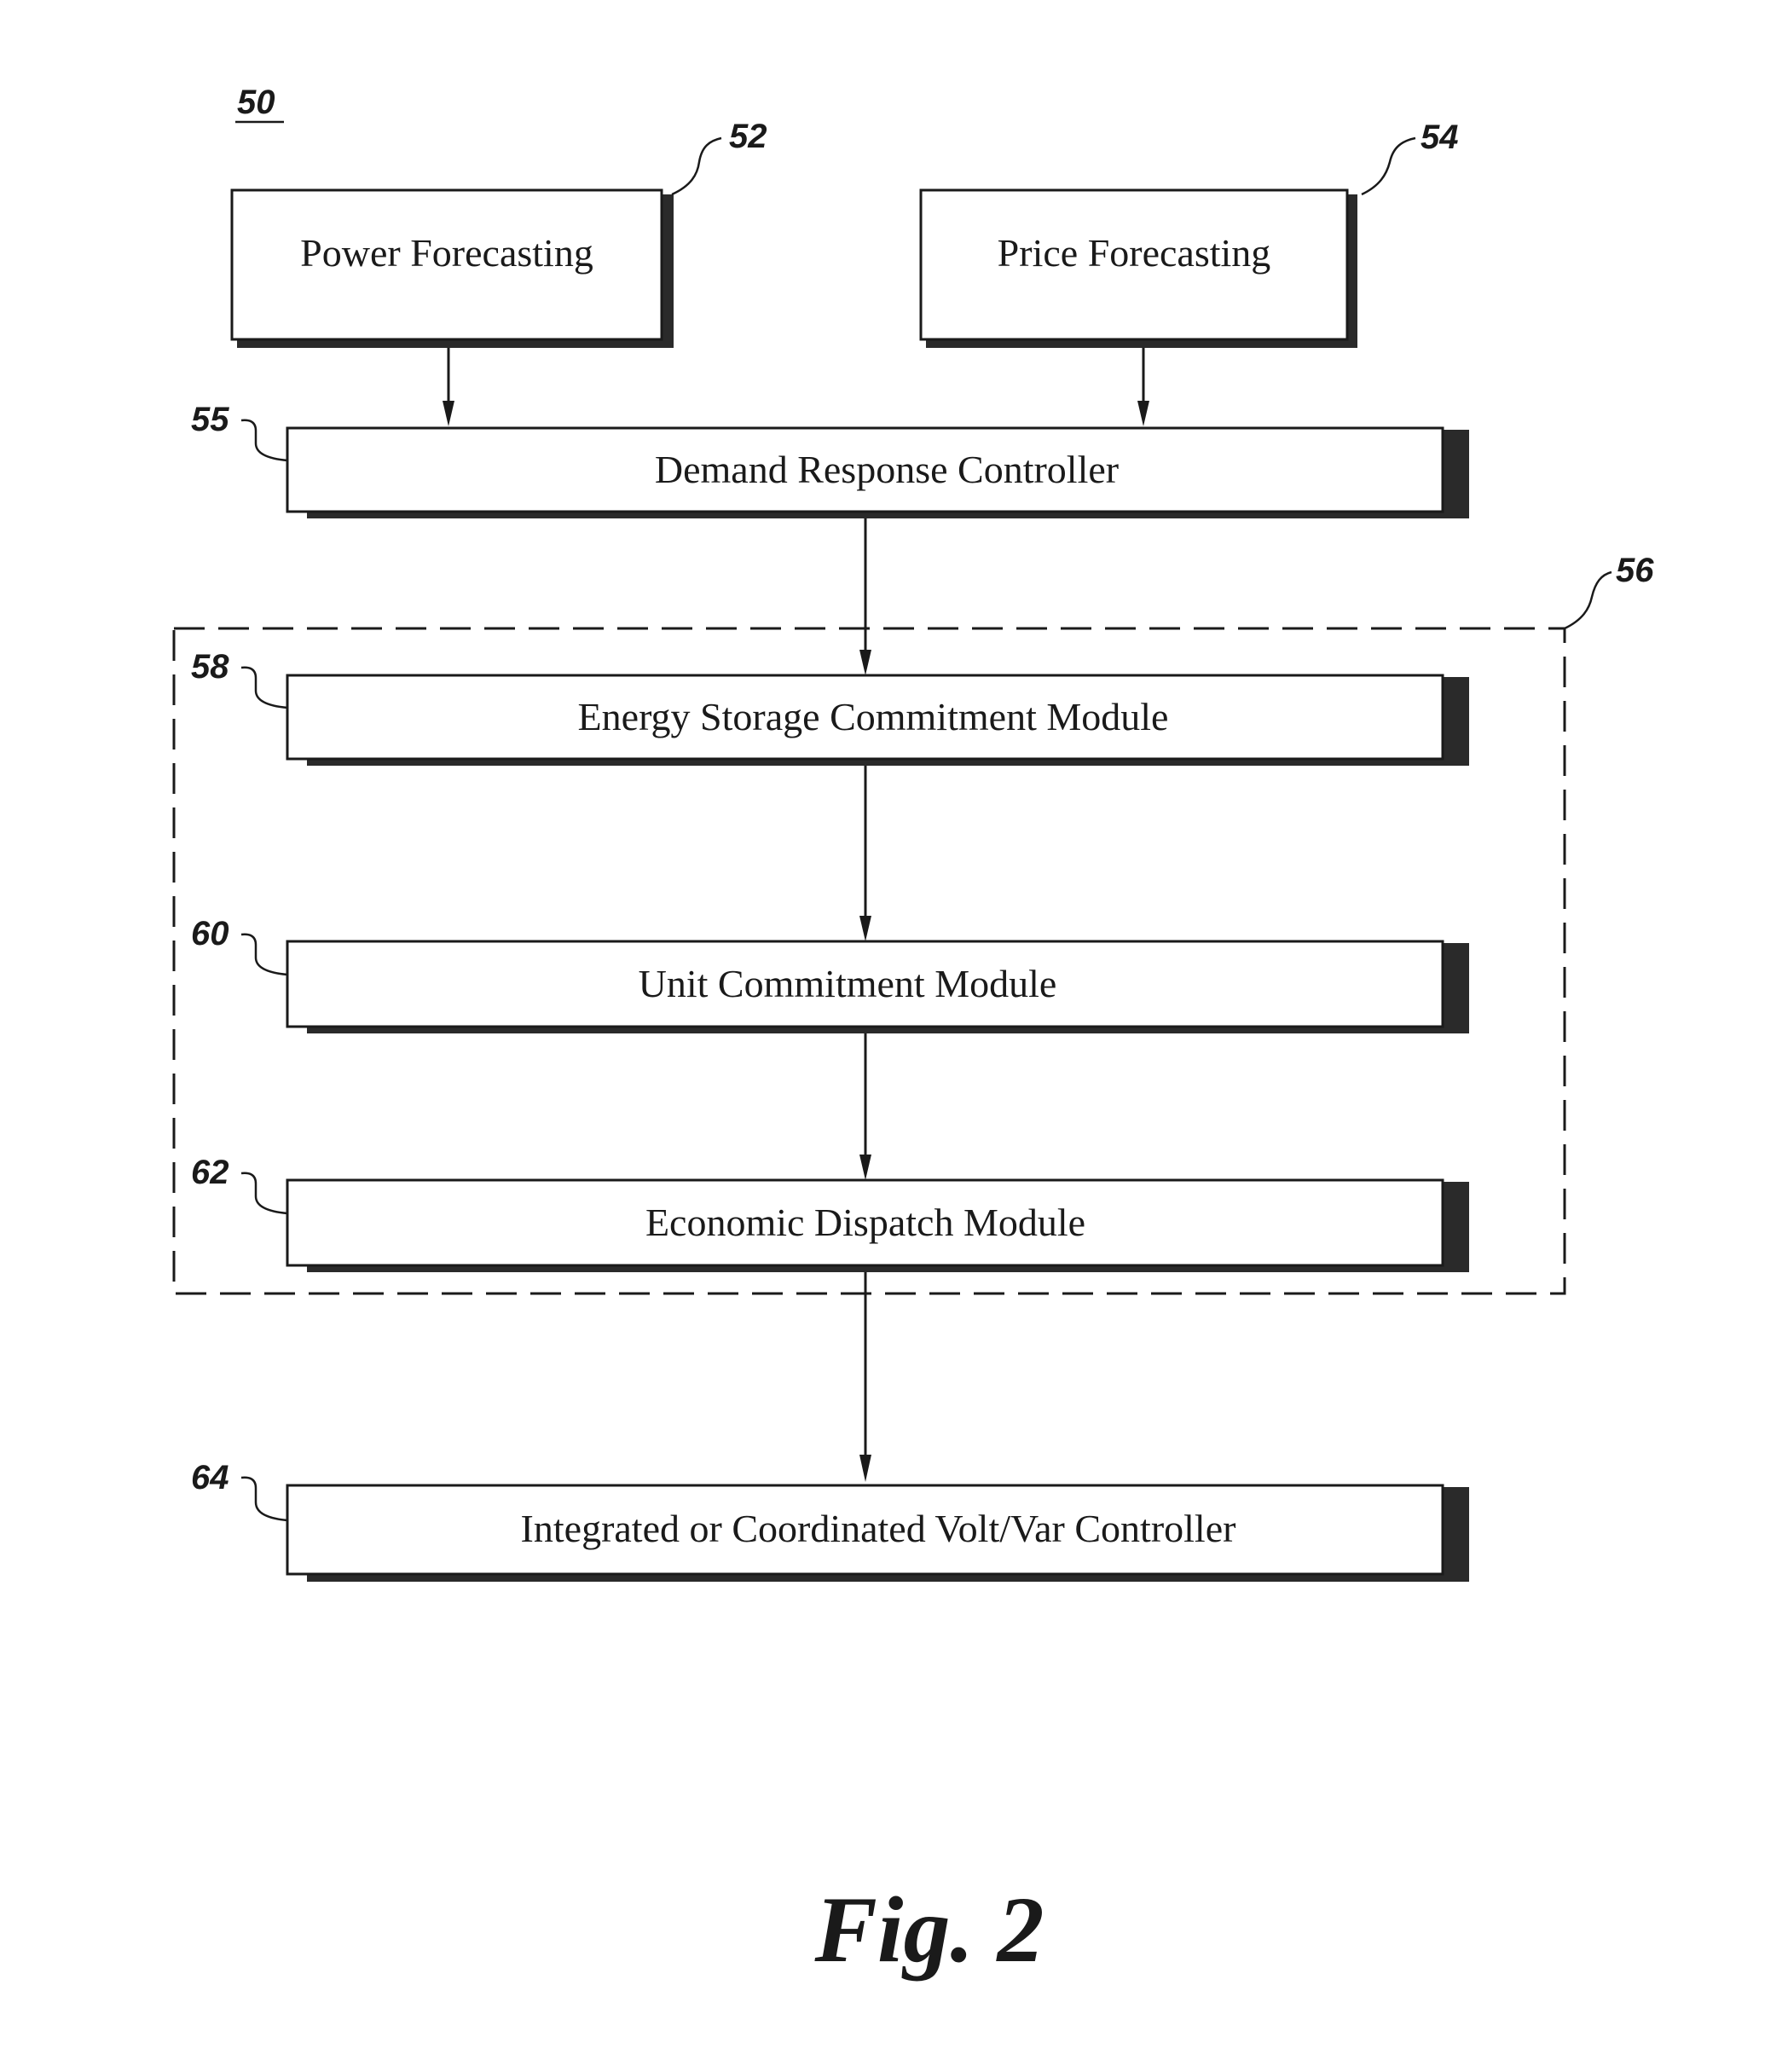 The width and height of the screenshot is (1788, 2072). Describe the element at coordinates (210, 1172) in the screenshot. I see `reference-label-62: 62` at that location.